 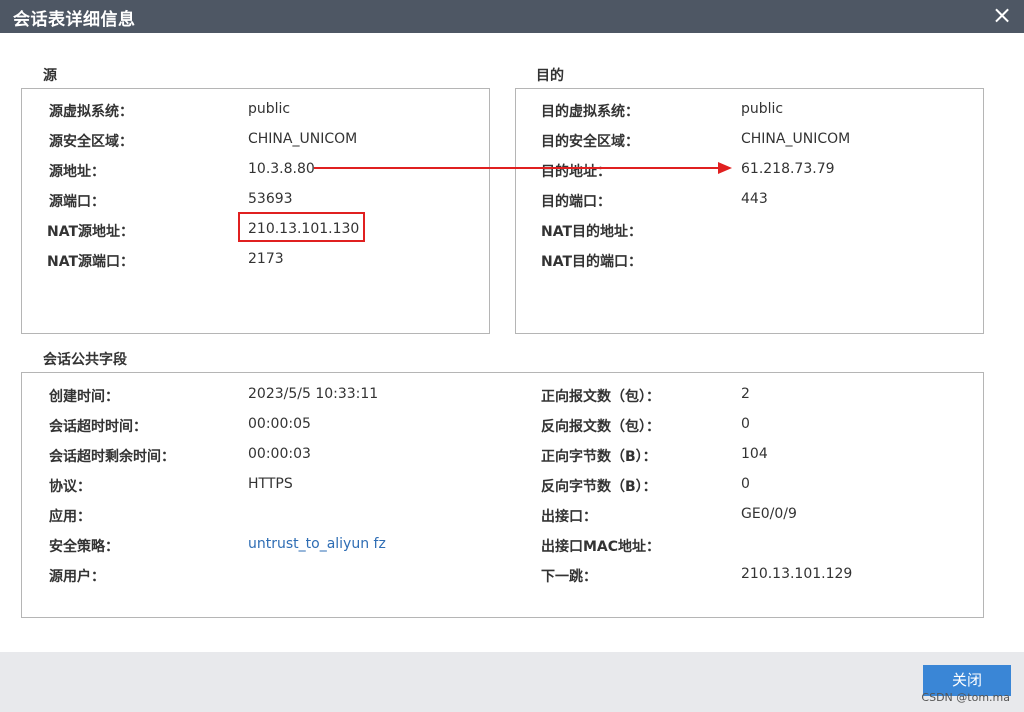 I want to click on remaining-time-label: 会话超时剩余时间：, so click(x=112, y=457).